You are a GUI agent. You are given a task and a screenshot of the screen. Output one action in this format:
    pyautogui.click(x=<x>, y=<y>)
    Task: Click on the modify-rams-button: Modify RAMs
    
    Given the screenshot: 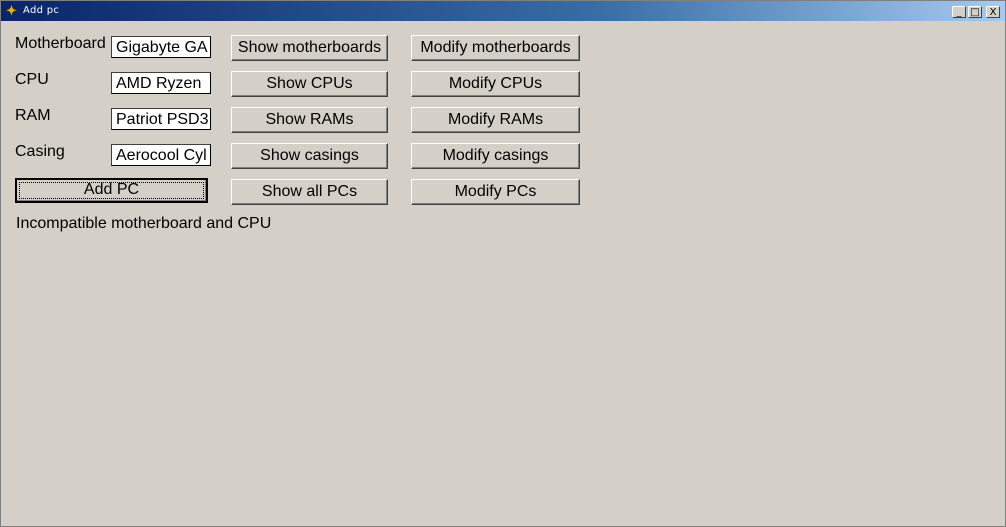 What is the action you would take?
    pyautogui.click(x=495, y=120)
    